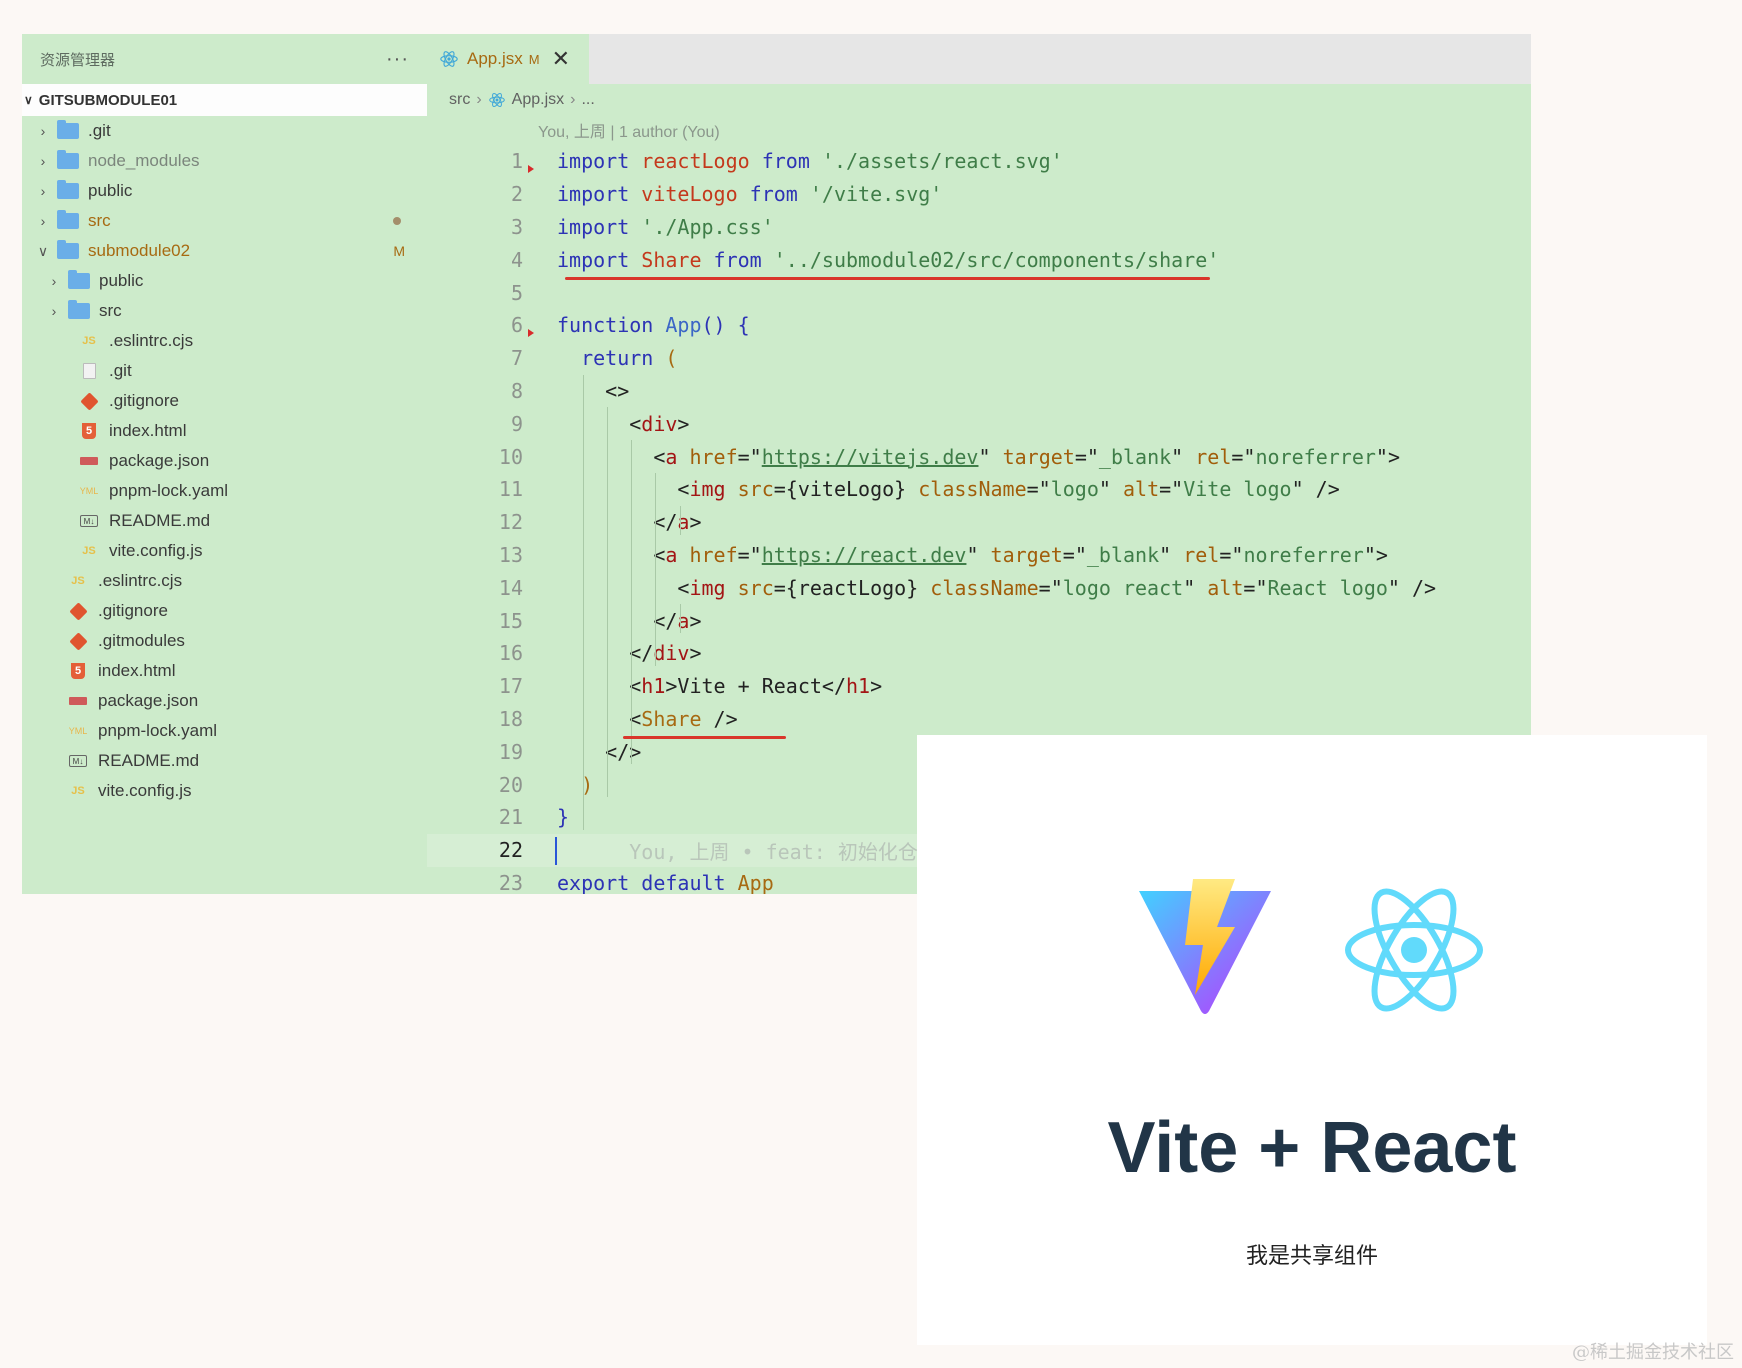  What do you see at coordinates (611, 358) in the screenshot?
I see `code-token: return` at bounding box center [611, 358].